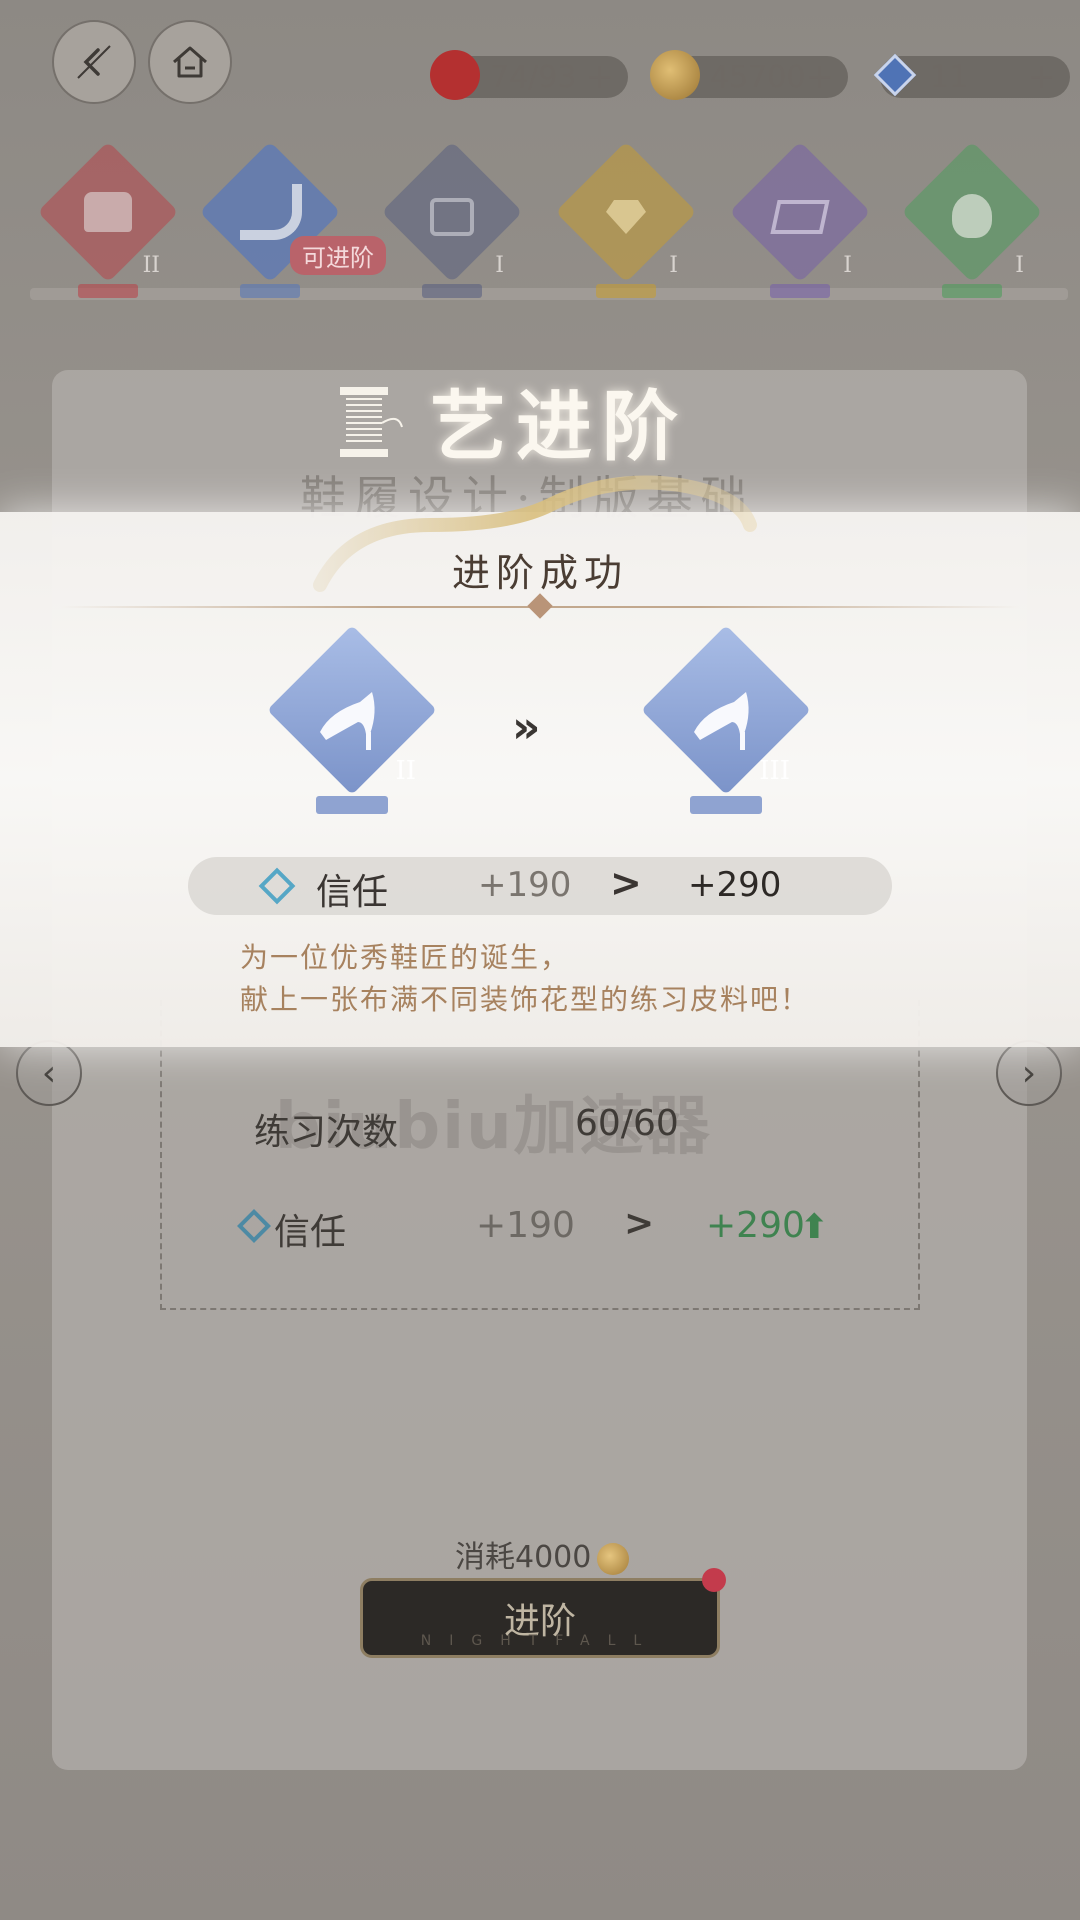  What do you see at coordinates (626, 219) in the screenshot?
I see `category-jewelry: I` at bounding box center [626, 219].